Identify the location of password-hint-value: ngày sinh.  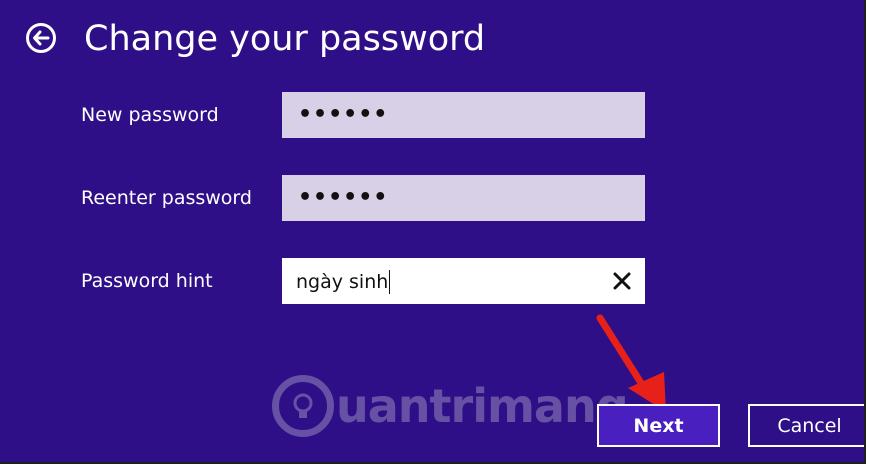
(342, 282).